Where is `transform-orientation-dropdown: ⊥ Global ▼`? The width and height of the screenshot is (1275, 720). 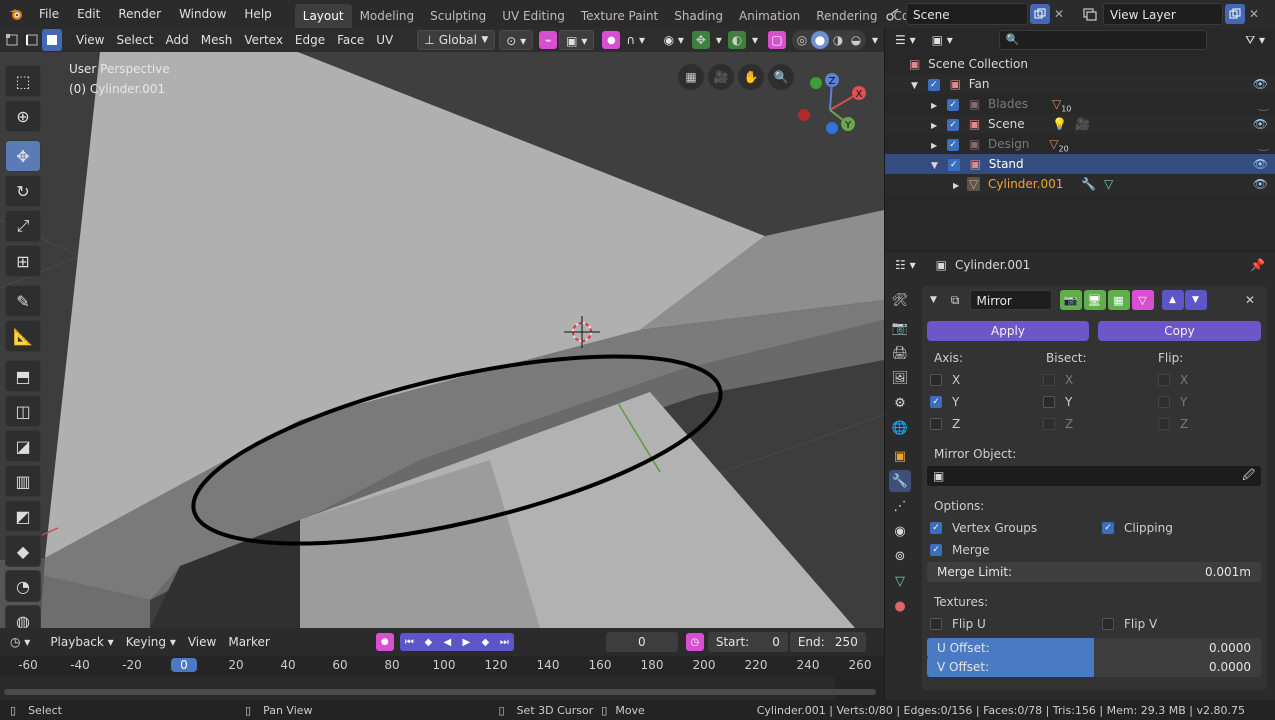 transform-orientation-dropdown: ⊥ Global ▼ is located at coordinates (456, 40).